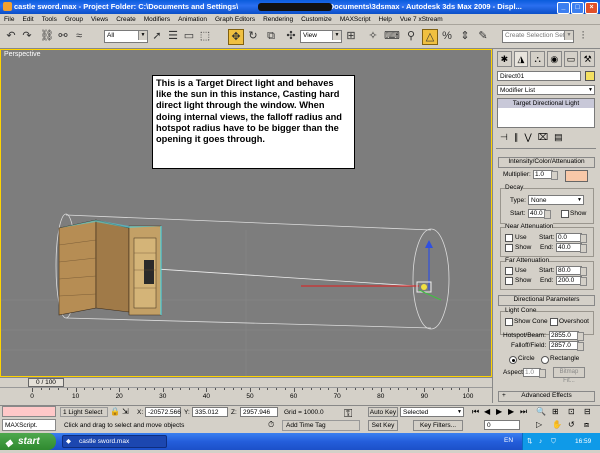 The height and width of the screenshot is (453, 600). What do you see at coordinates (546, 103) in the screenshot?
I see `modifier-stack-item: Target Directional Light` at bounding box center [546, 103].